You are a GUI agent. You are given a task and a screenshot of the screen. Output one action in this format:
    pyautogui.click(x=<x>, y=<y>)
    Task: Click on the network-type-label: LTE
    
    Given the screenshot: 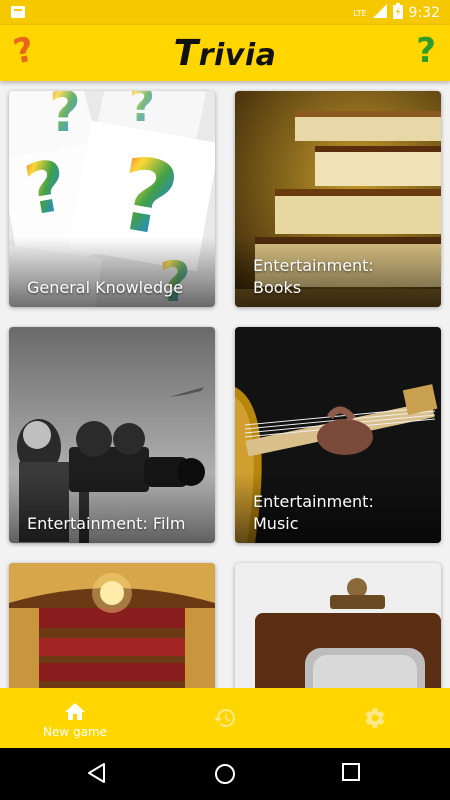 What is the action you would take?
    pyautogui.click(x=360, y=13)
    